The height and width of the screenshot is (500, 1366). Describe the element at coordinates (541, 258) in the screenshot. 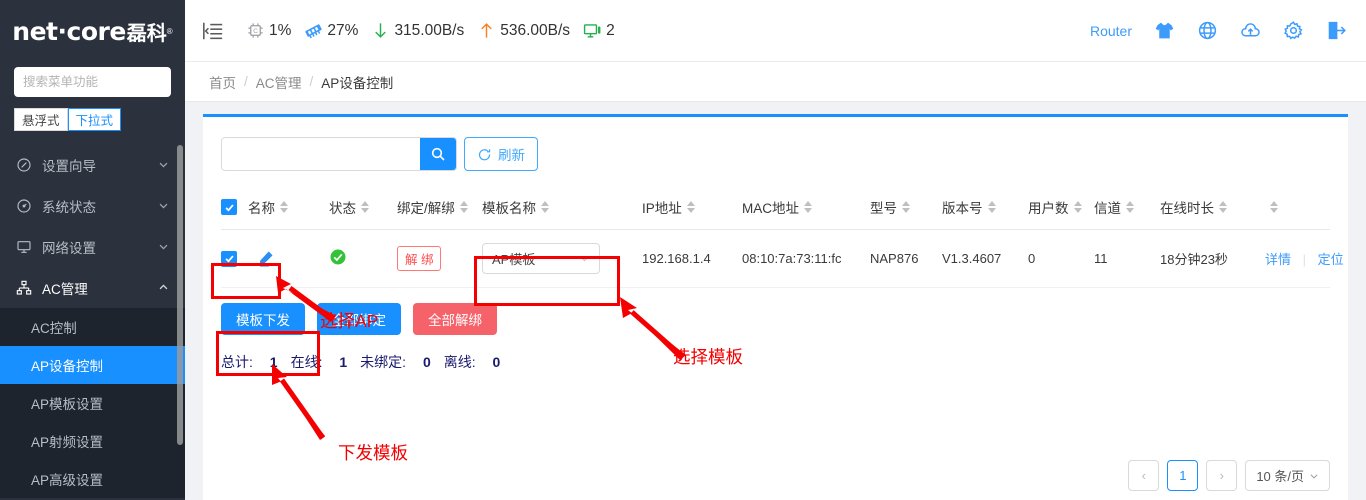

I see `template-select: AP模板` at that location.